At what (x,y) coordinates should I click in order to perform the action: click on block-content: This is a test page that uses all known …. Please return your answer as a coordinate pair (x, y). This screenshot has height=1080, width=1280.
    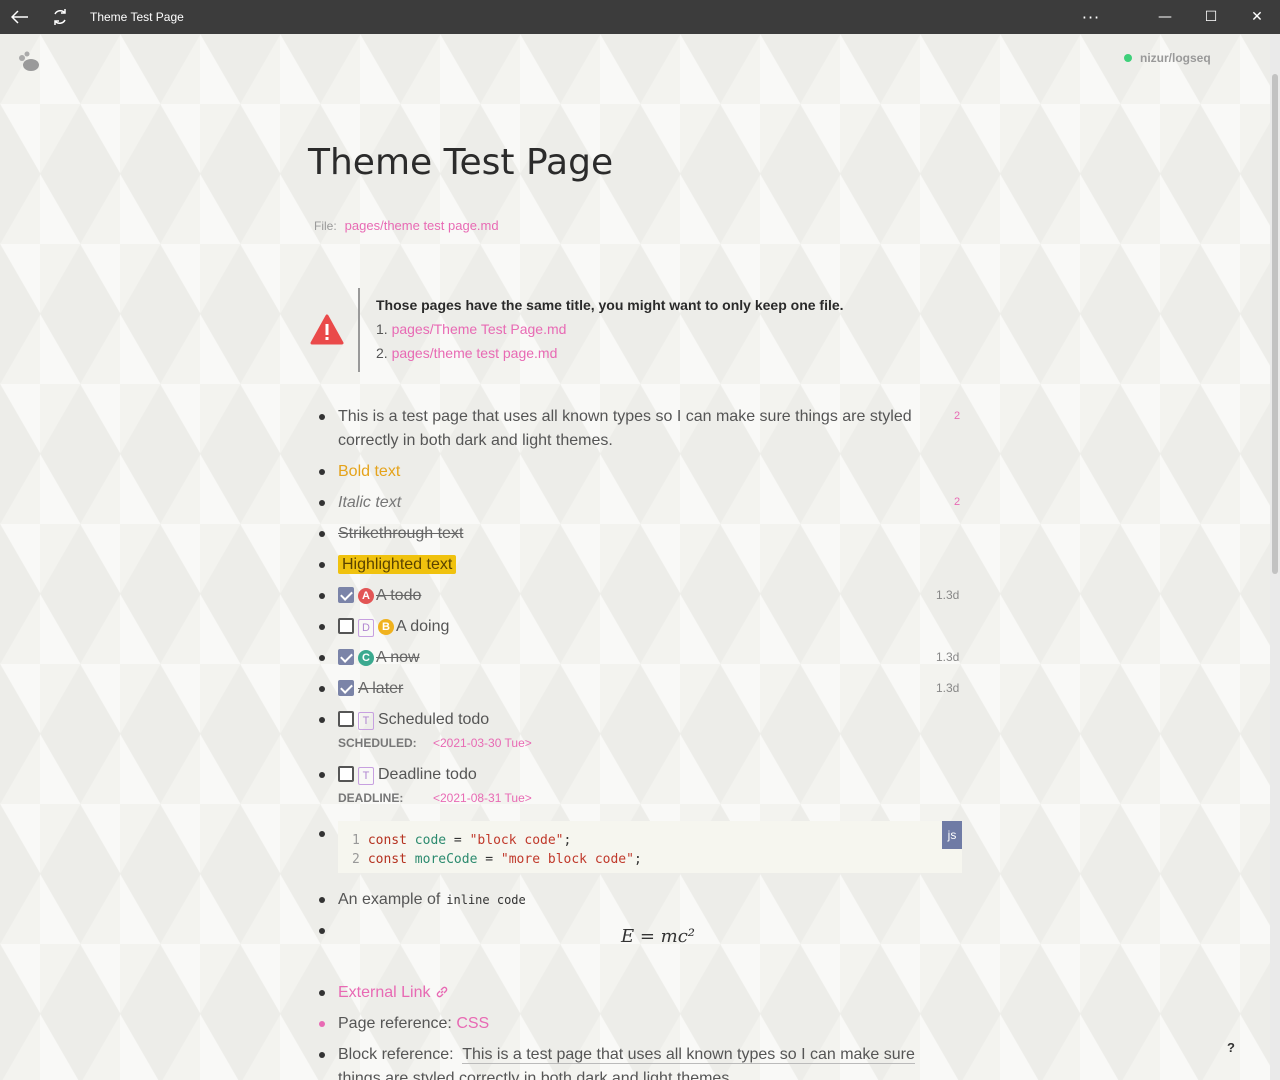
    Looking at the image, I should click on (633, 428).